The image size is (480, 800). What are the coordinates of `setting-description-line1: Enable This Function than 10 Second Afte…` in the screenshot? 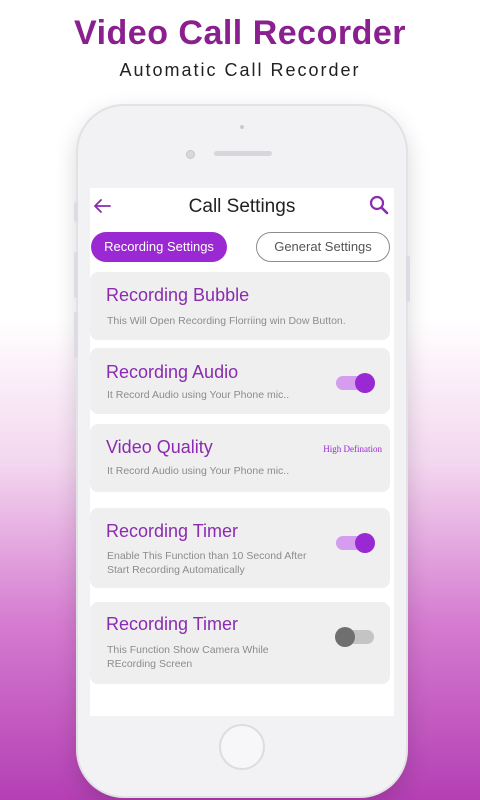 It's located at (207, 556).